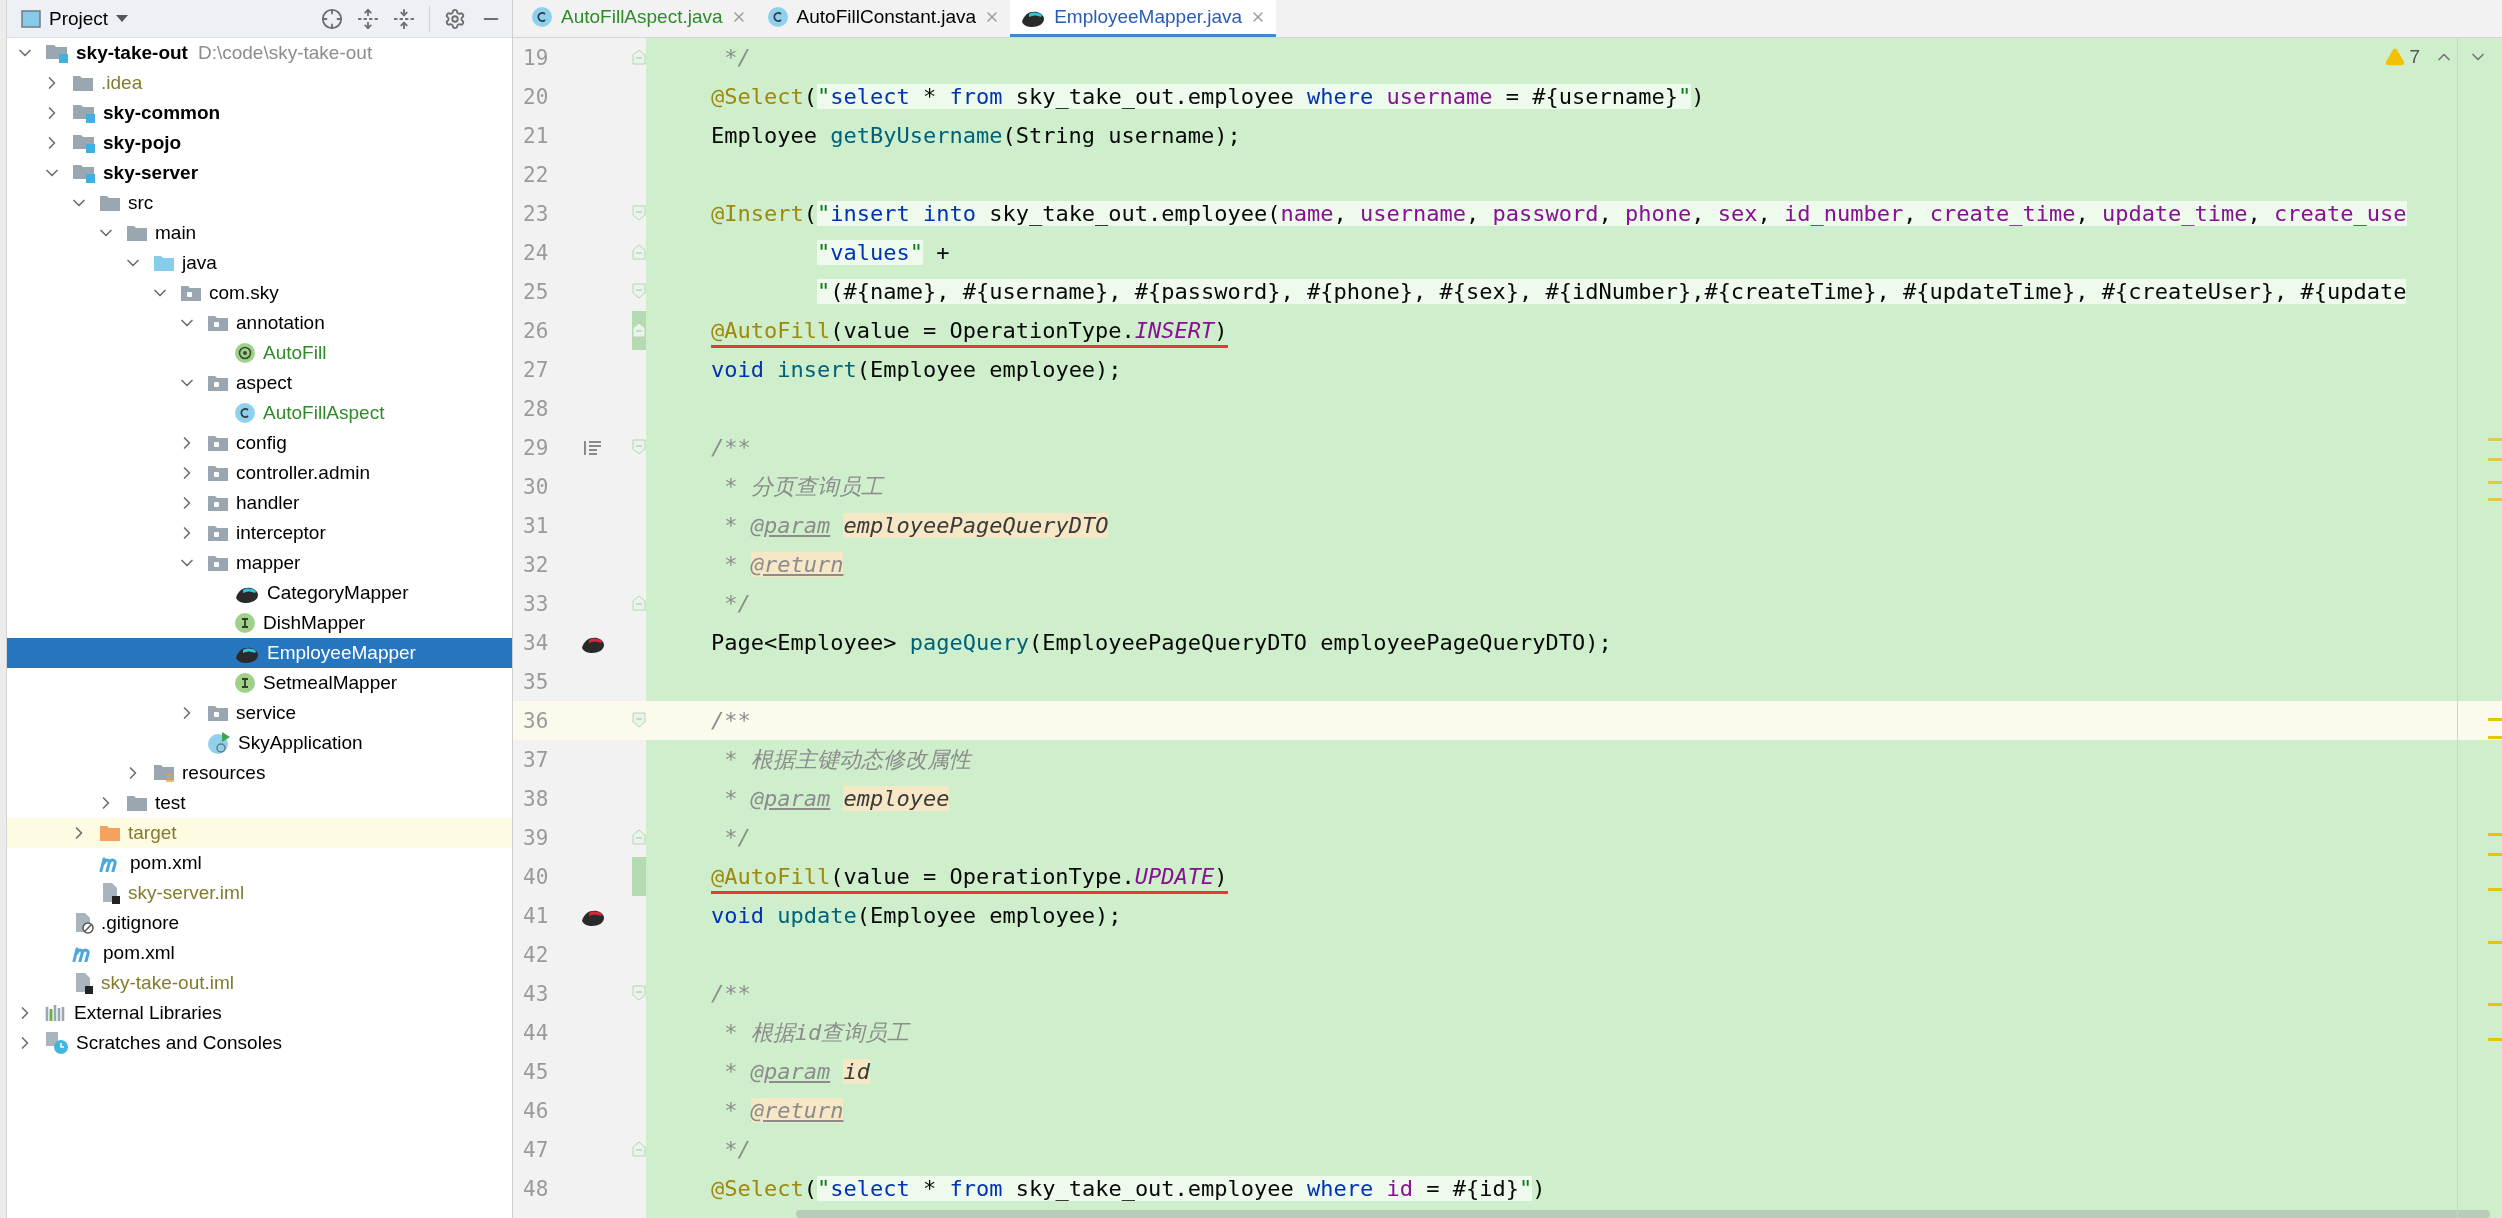 This screenshot has height=1218, width=2502. I want to click on tree-item: EmployeeMapper, so click(259, 653).